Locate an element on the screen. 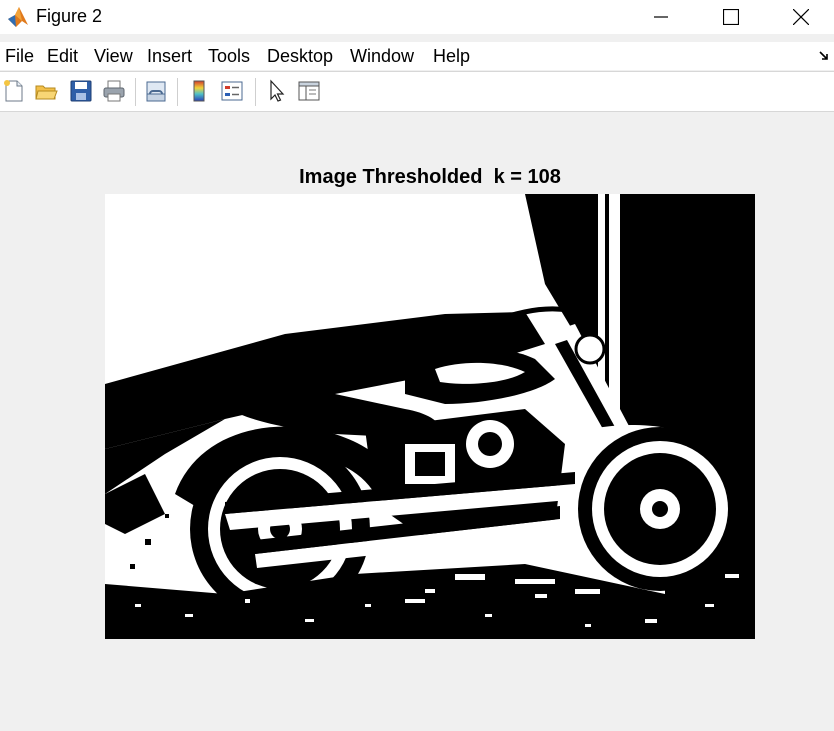 This screenshot has width=834, height=731. link-plot-button is located at coordinates (156, 91).